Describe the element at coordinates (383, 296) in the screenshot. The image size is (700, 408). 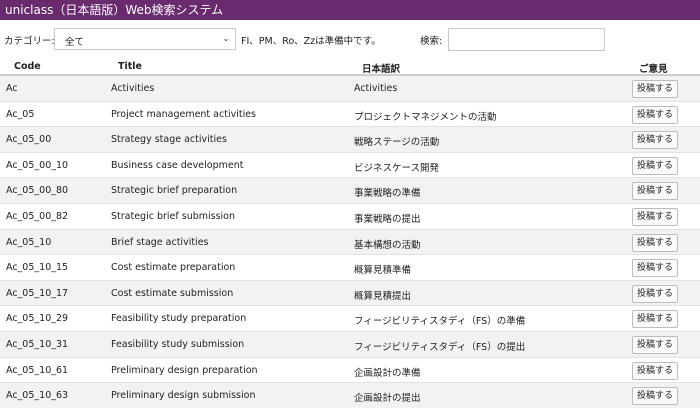
I see `row-japanese: 概算見積提出` at that location.